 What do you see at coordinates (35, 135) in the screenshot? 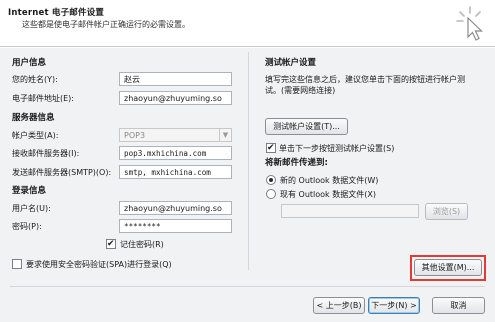
I see `account-type-label: 帐户类型(A):` at bounding box center [35, 135].